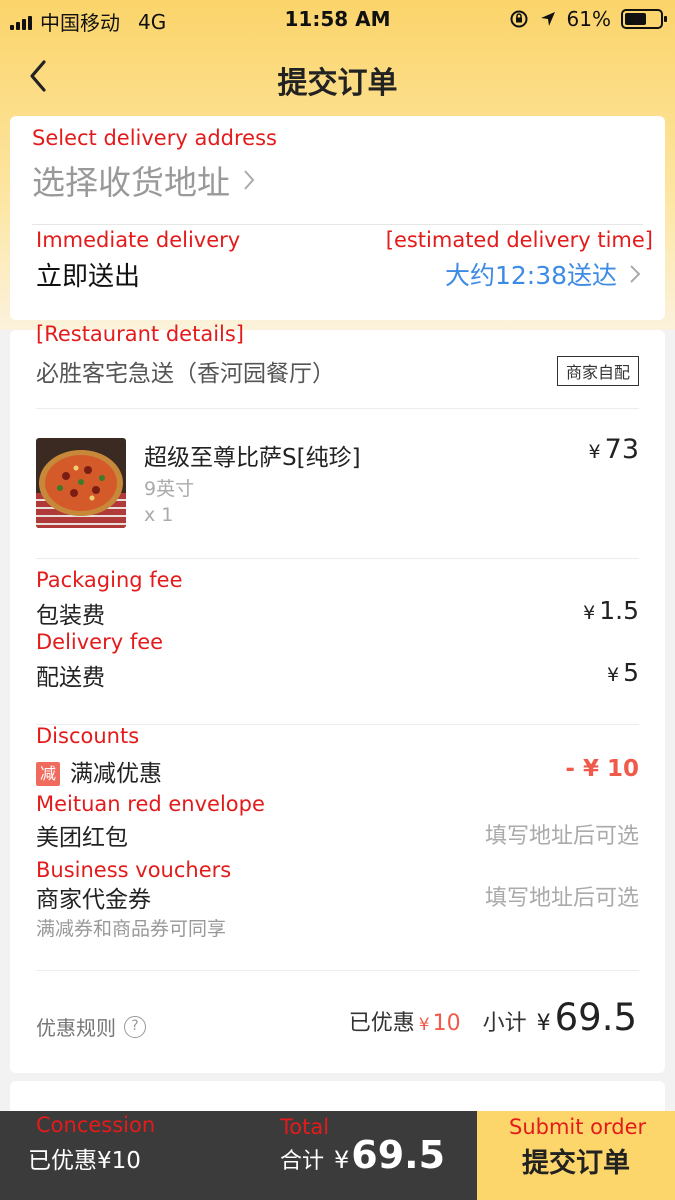  I want to click on subtotal-value: 69.5, so click(595, 1017).